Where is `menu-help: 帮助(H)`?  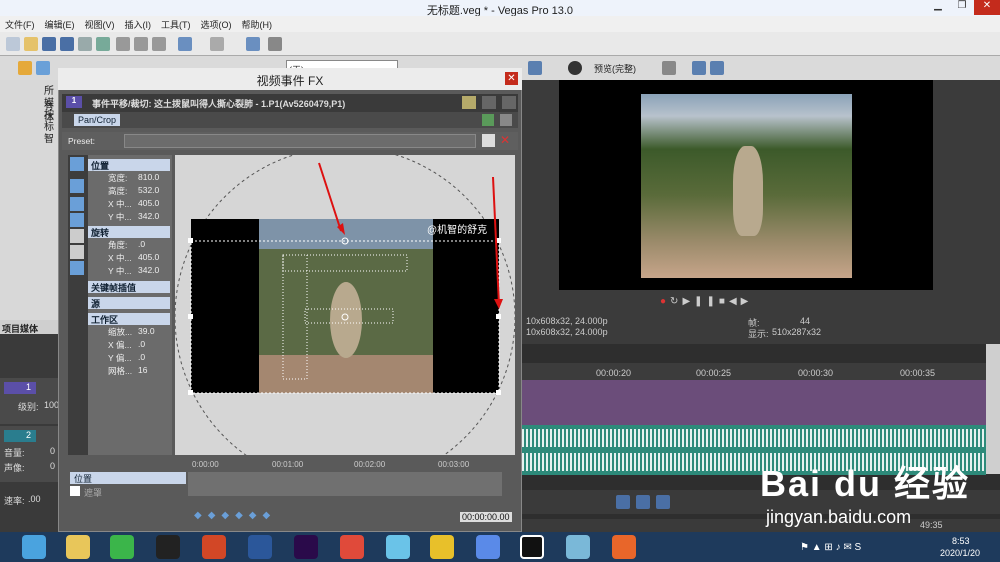
menu-help: 帮助(H) is located at coordinates (257, 24).